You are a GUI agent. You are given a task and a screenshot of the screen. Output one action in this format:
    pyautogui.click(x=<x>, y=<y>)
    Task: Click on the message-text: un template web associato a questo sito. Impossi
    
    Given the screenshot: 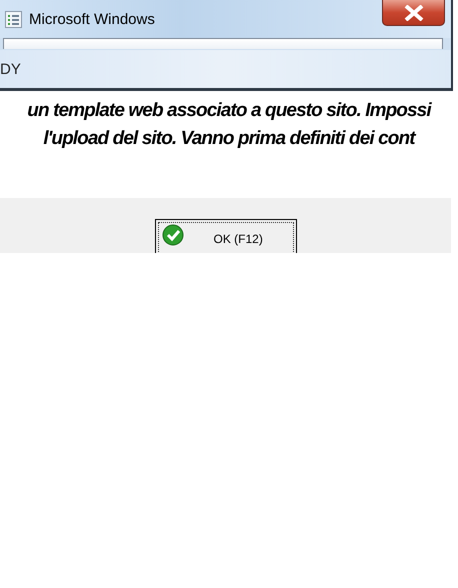 What is the action you would take?
    pyautogui.click(x=229, y=111)
    